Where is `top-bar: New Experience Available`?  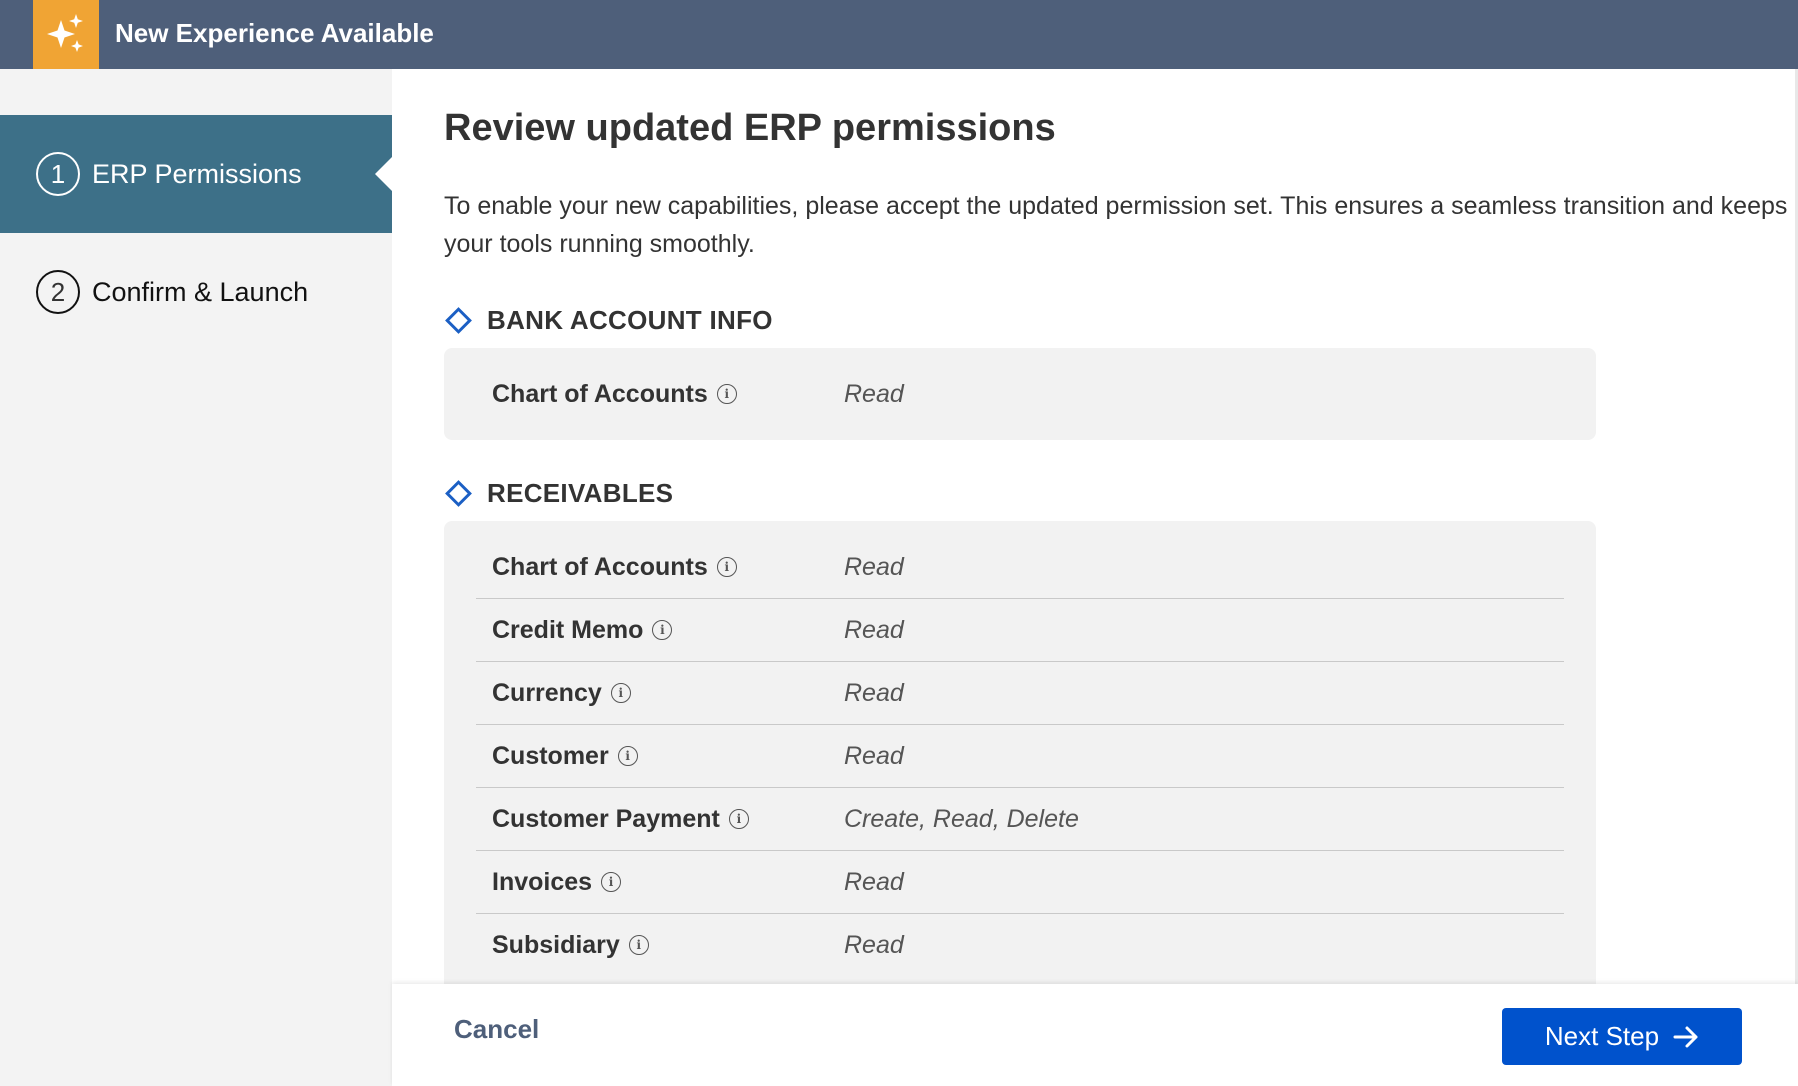 top-bar: New Experience Available is located at coordinates (899, 41).